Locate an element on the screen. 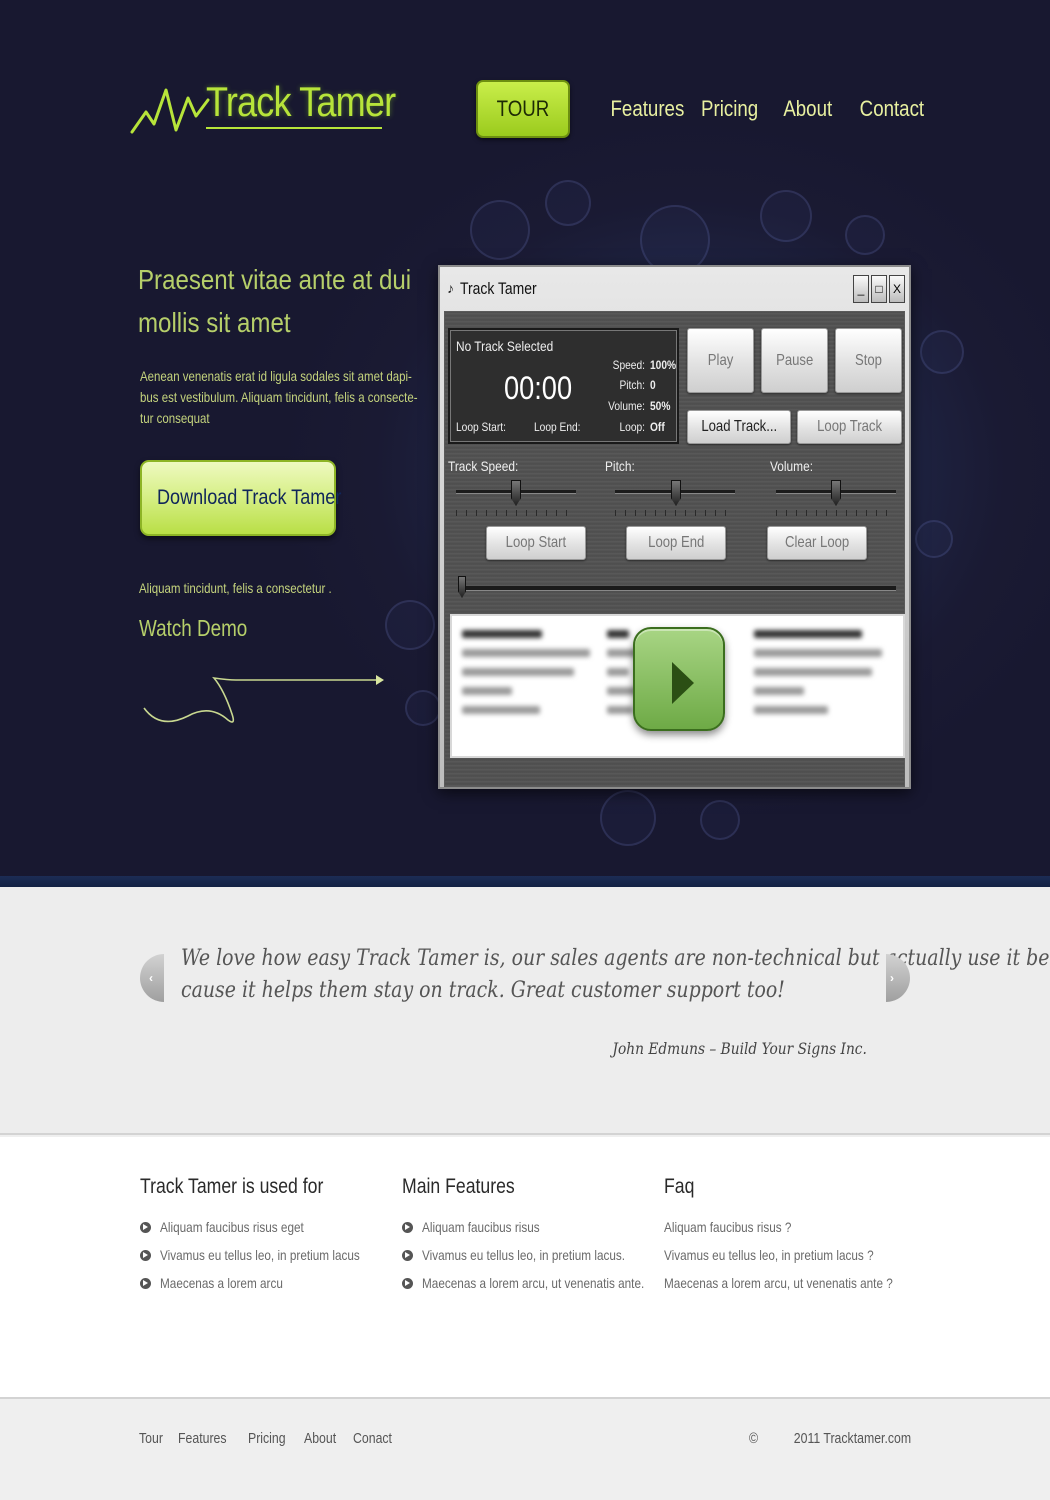  download-button-label: Download Track Tamer is located at coordinates (249, 497).